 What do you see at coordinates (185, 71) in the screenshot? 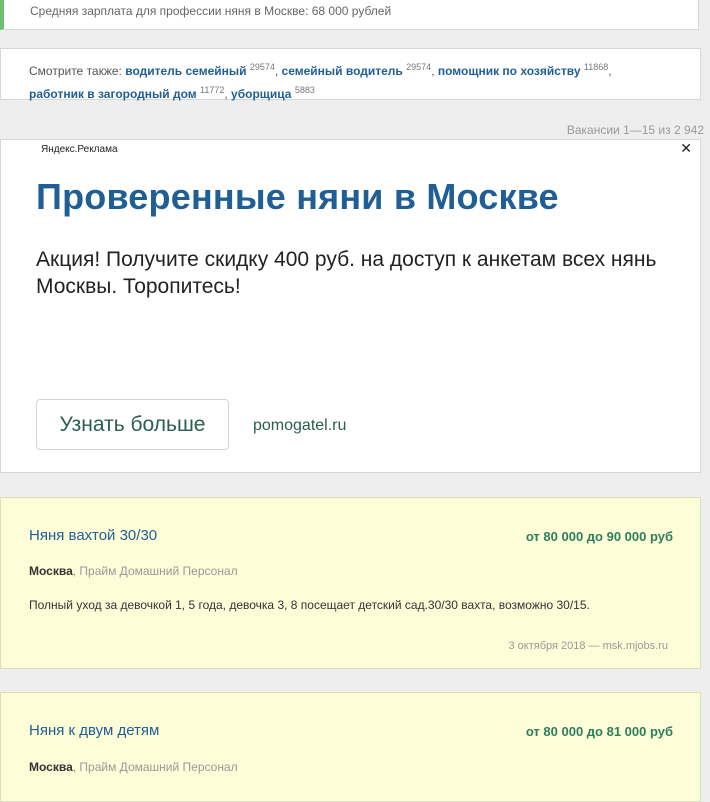
I see `see-also-link-driver-family: водитель семейный` at bounding box center [185, 71].